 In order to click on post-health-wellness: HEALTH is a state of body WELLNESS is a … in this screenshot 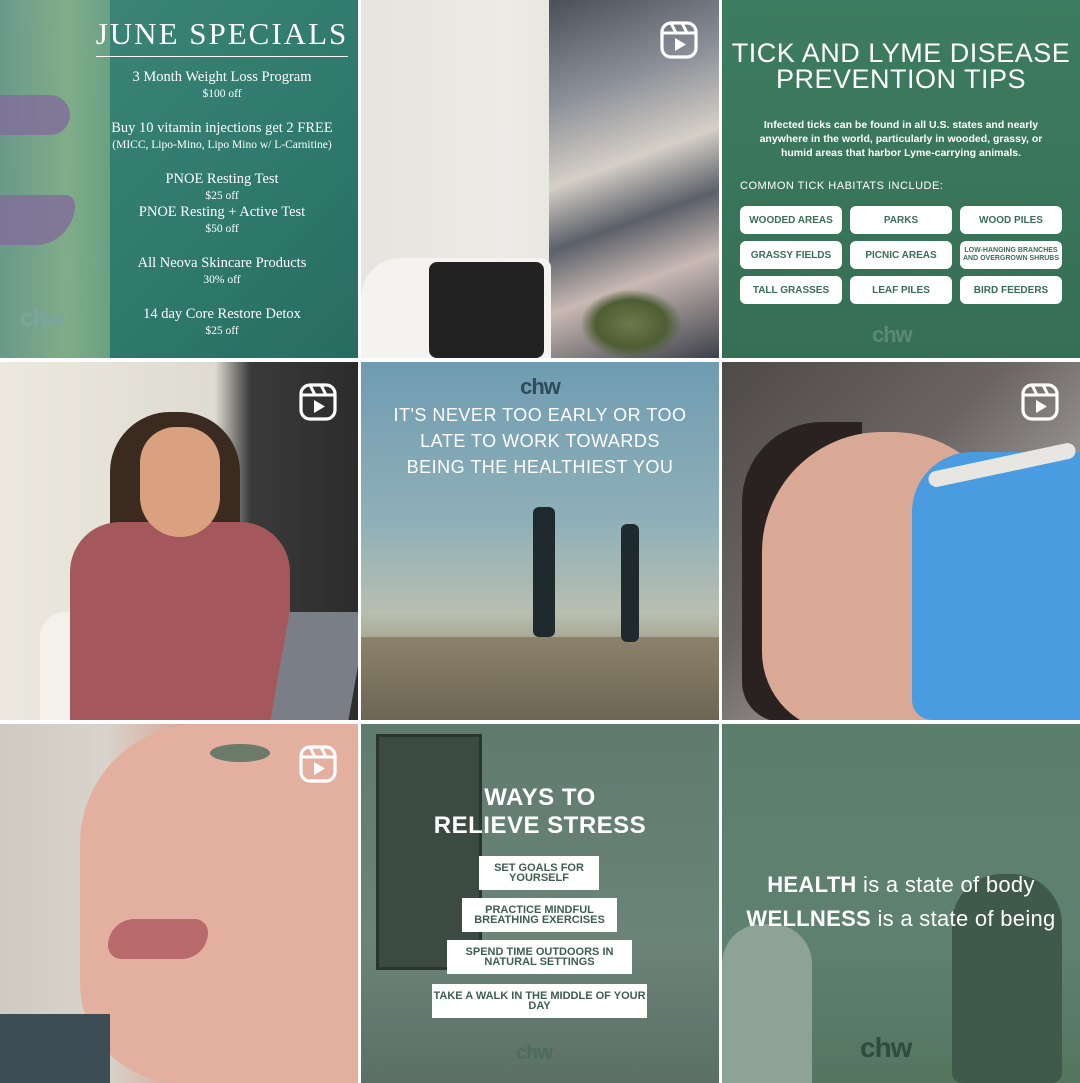, I will do `click(901, 903)`.